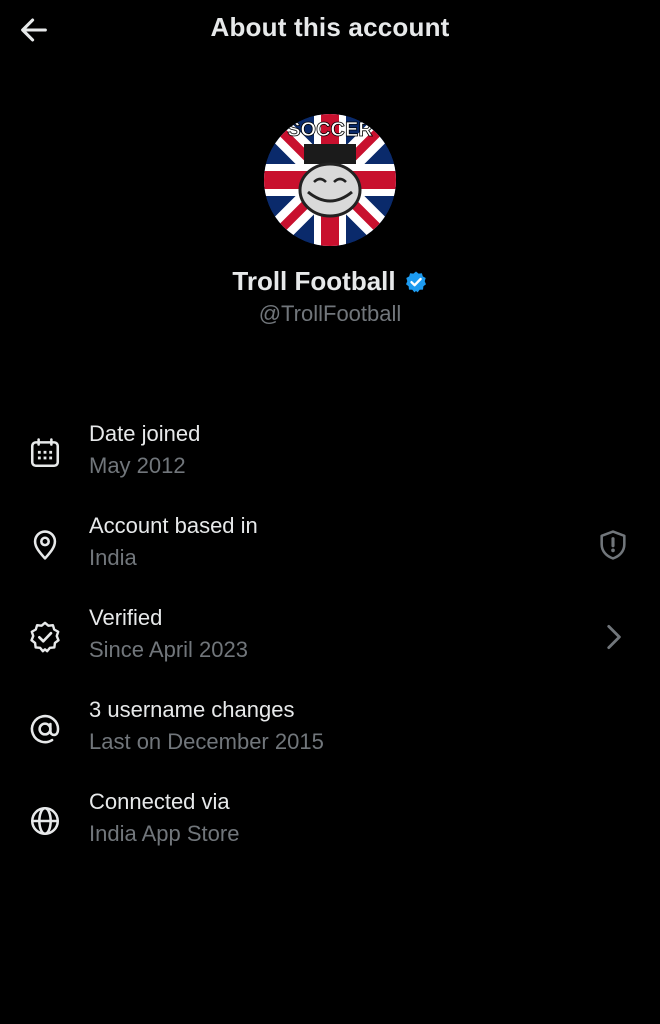 The width and height of the screenshot is (660, 1024). What do you see at coordinates (330, 734) in the screenshot?
I see `row-username-changes: 3 username changes Last on December 2015` at bounding box center [330, 734].